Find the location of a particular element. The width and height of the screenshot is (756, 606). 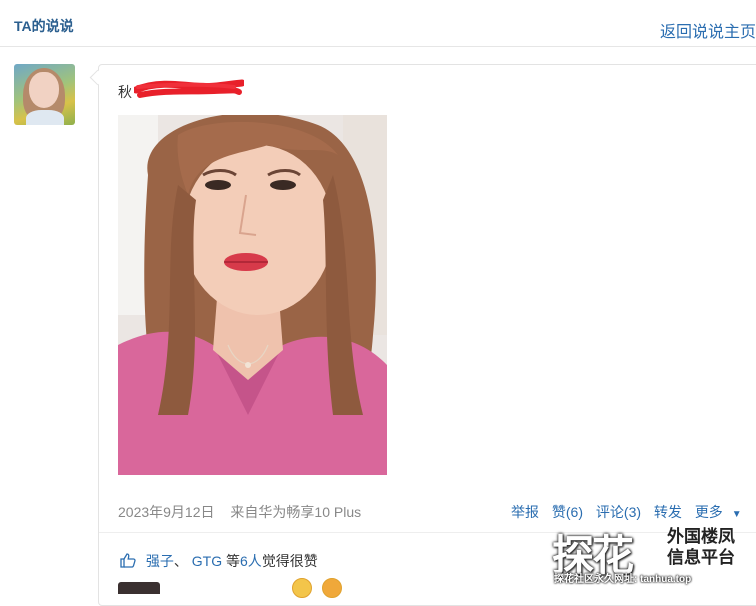

watermark-line-2: 信息平台 is located at coordinates (701, 557).